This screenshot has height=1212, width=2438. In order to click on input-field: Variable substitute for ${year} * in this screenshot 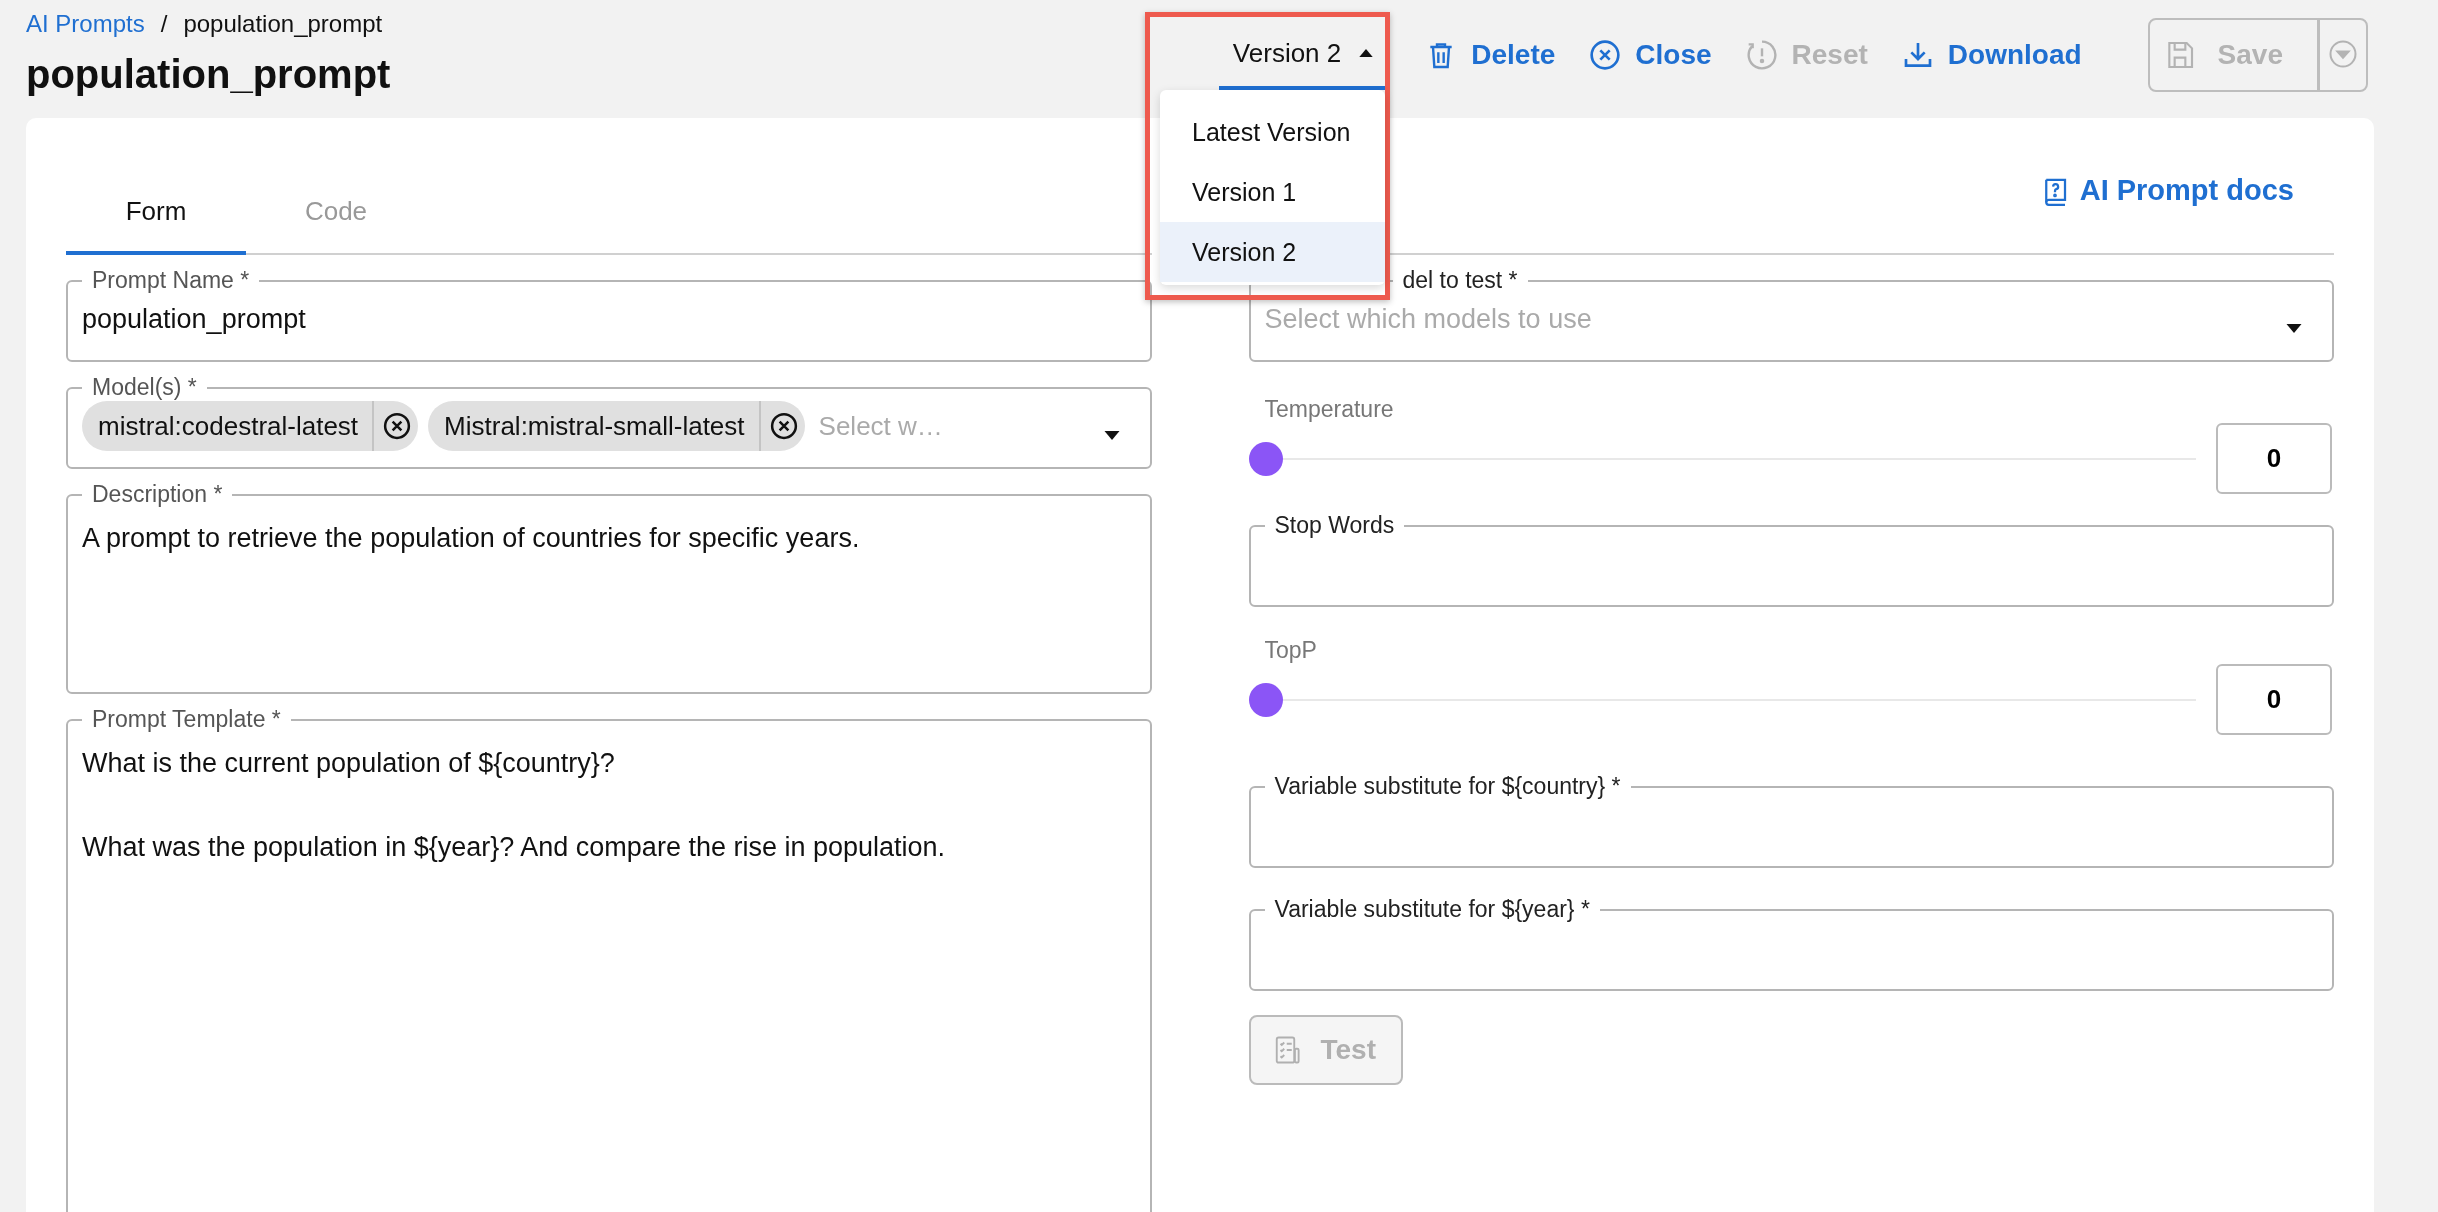, I will do `click(1791, 943)`.